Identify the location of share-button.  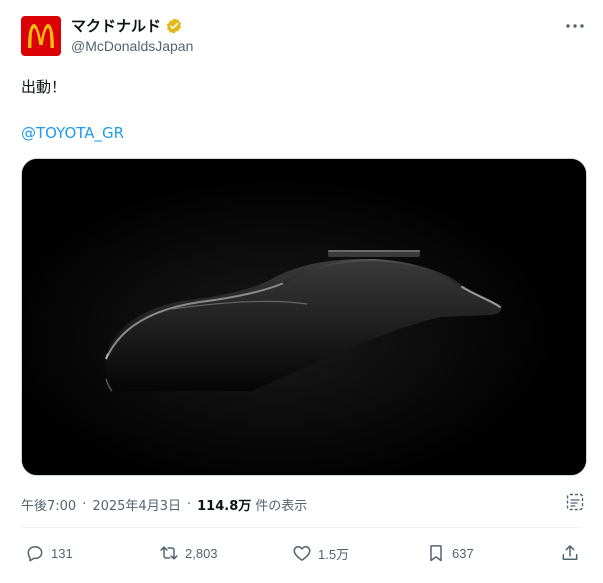
(570, 553).